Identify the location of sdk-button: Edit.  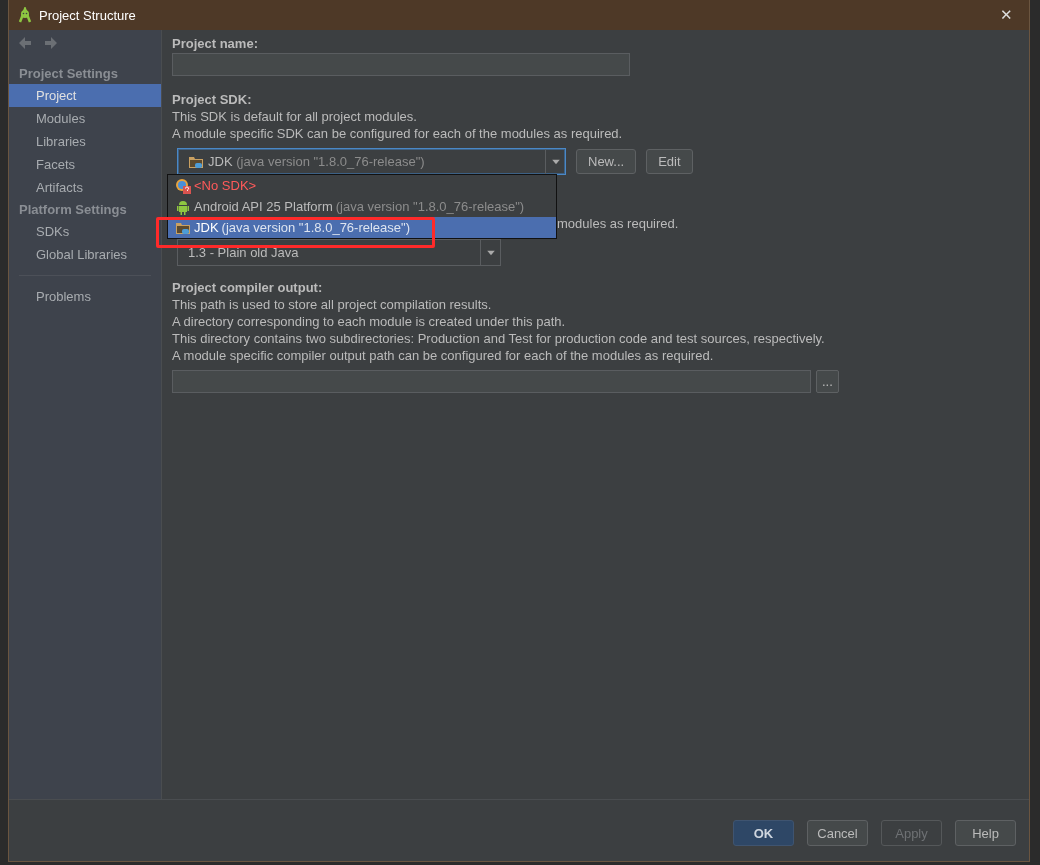
(669, 161).